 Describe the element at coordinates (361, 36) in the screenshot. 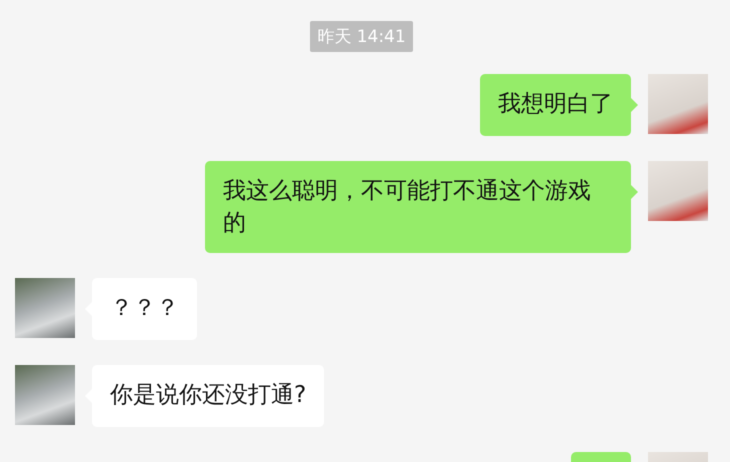

I see `timestamp: 昨天 14:41` at that location.